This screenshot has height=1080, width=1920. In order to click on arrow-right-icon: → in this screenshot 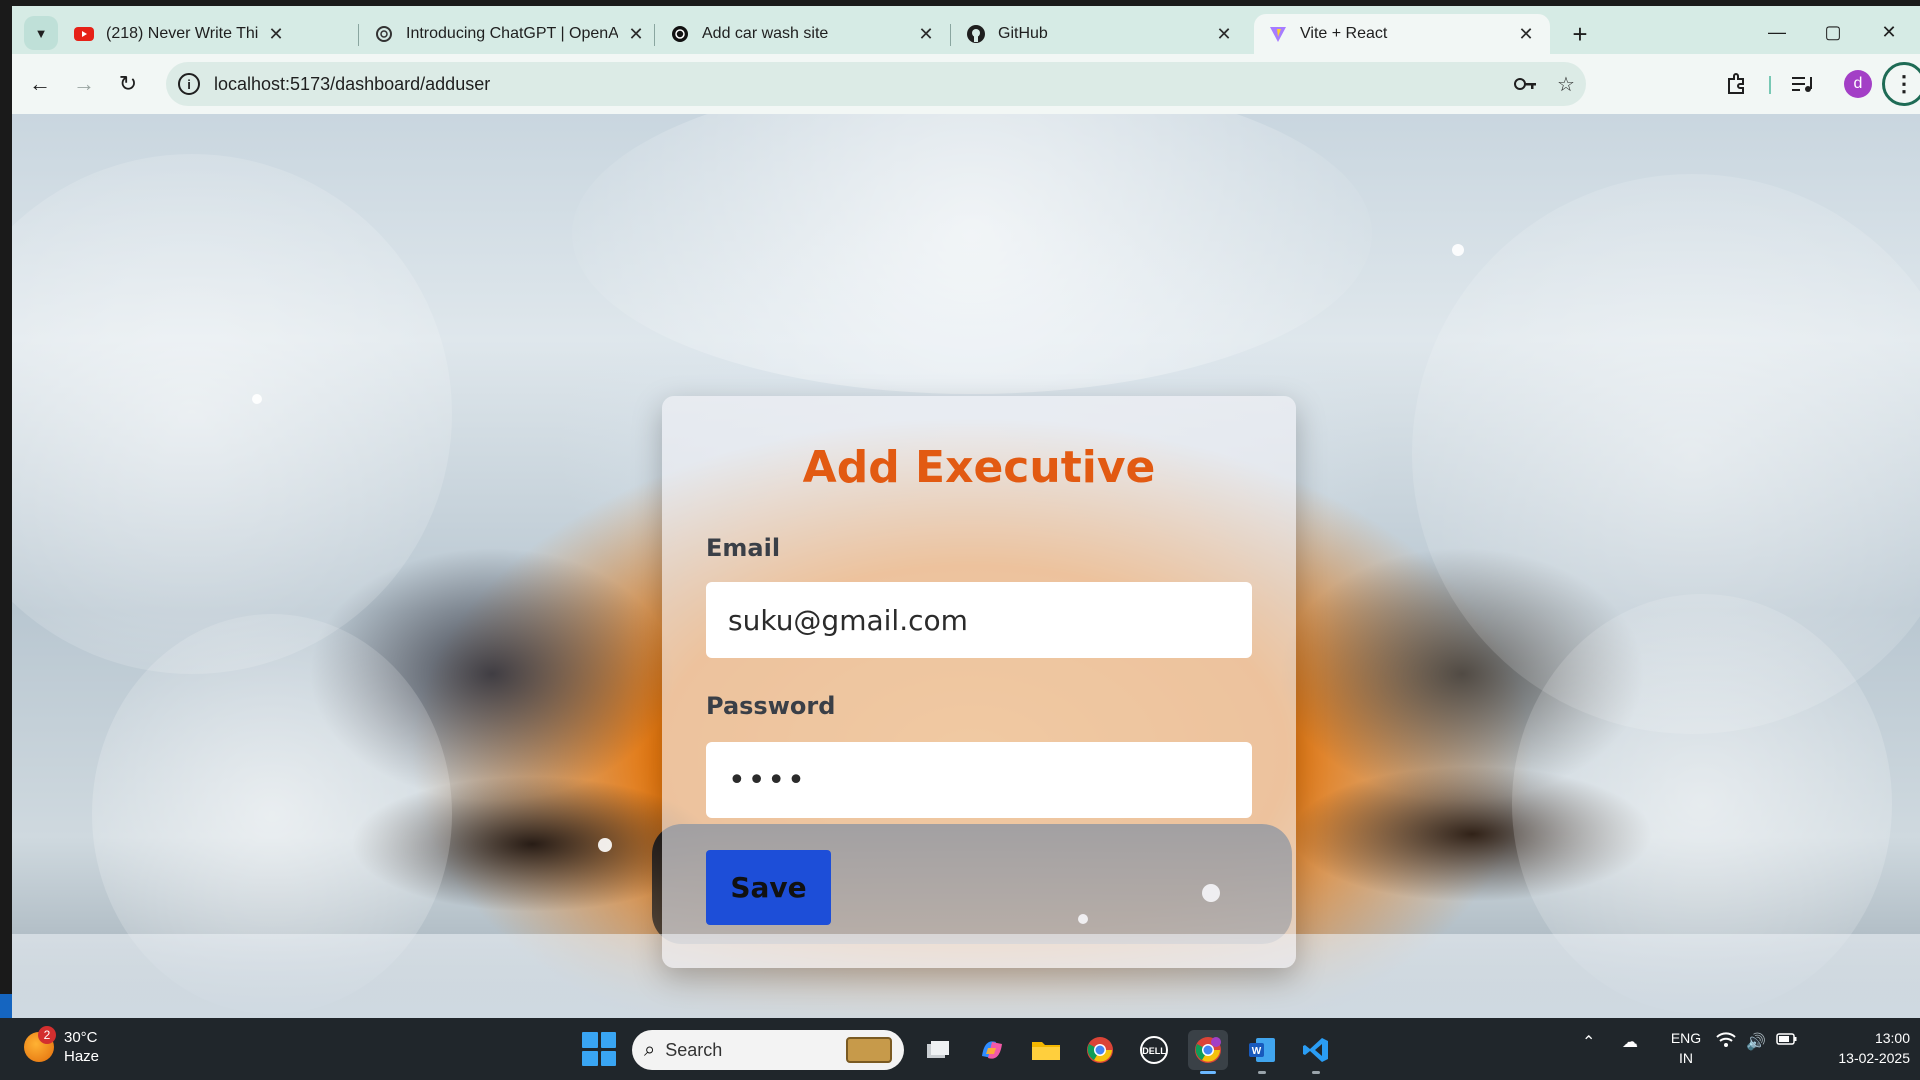, I will do `click(84, 83)`.